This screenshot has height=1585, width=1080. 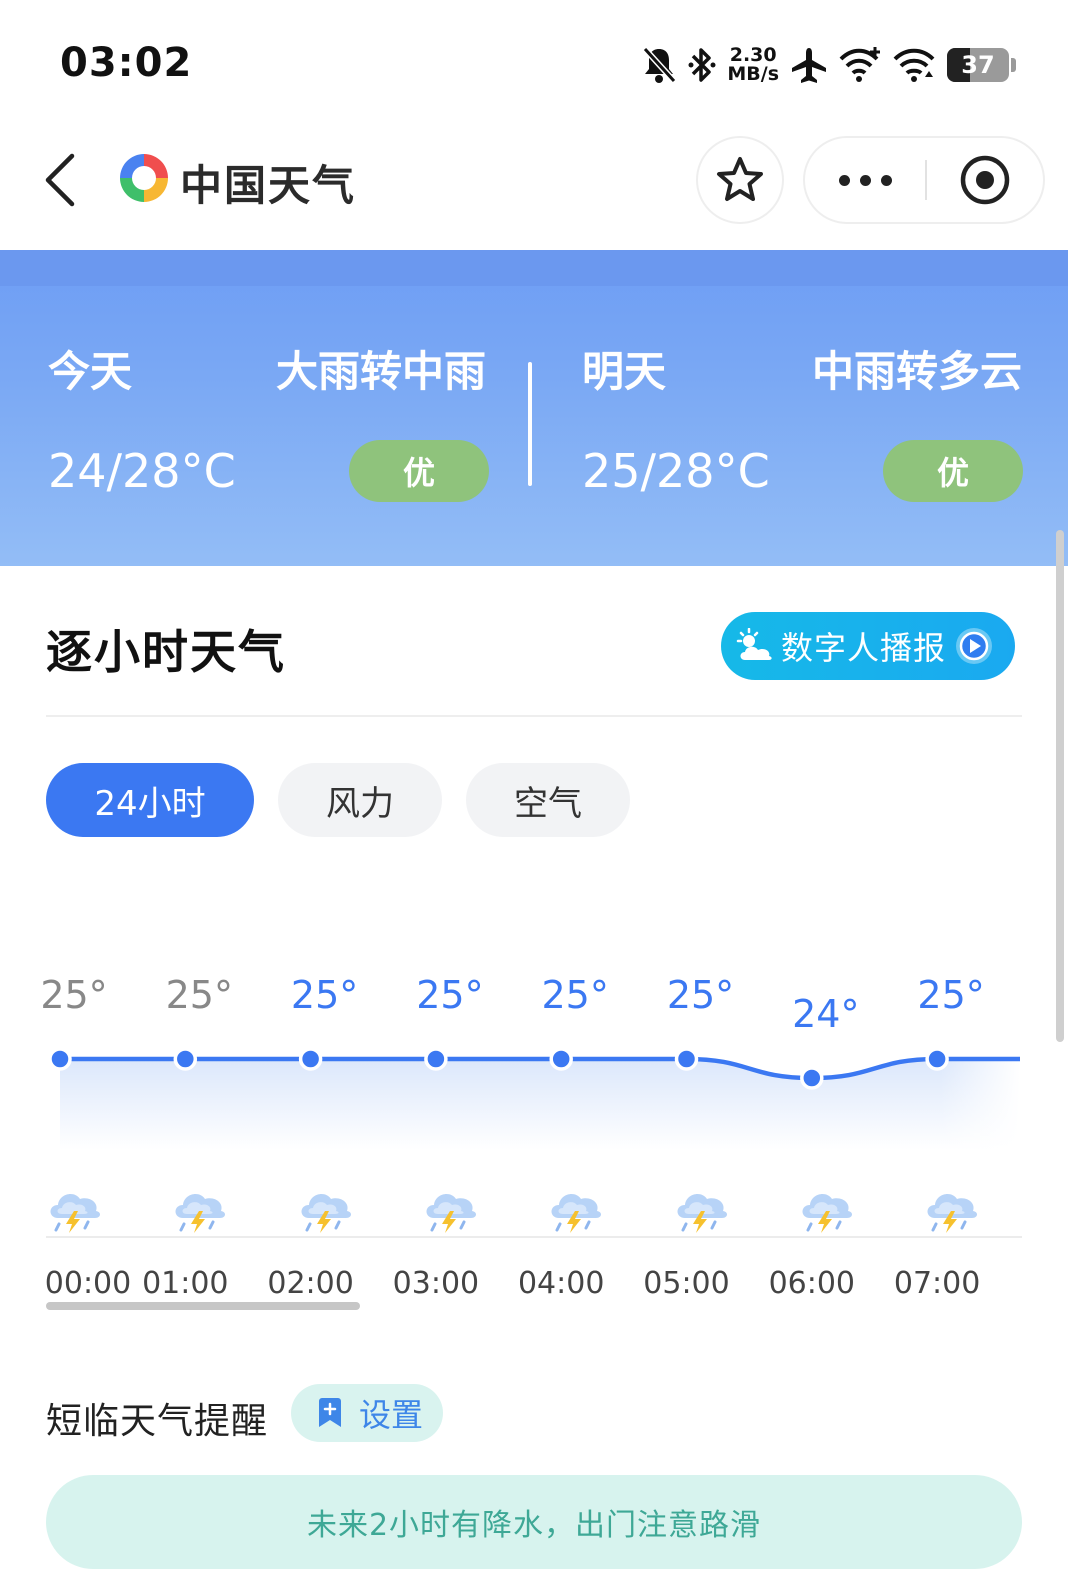 I want to click on today-card: 今天 大雨转中雨 24/28°C 优, so click(x=264, y=426).